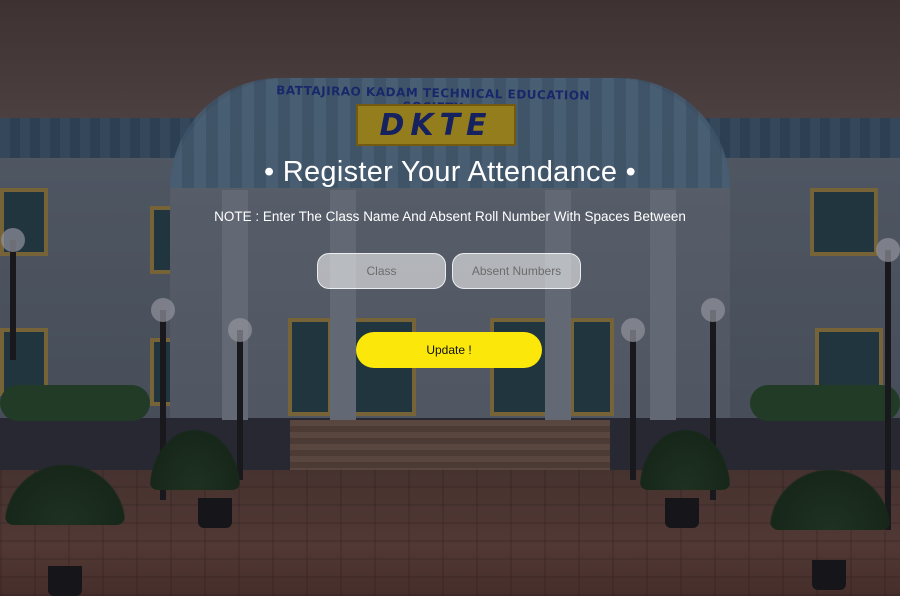  I want to click on update-button: Update !, so click(449, 350).